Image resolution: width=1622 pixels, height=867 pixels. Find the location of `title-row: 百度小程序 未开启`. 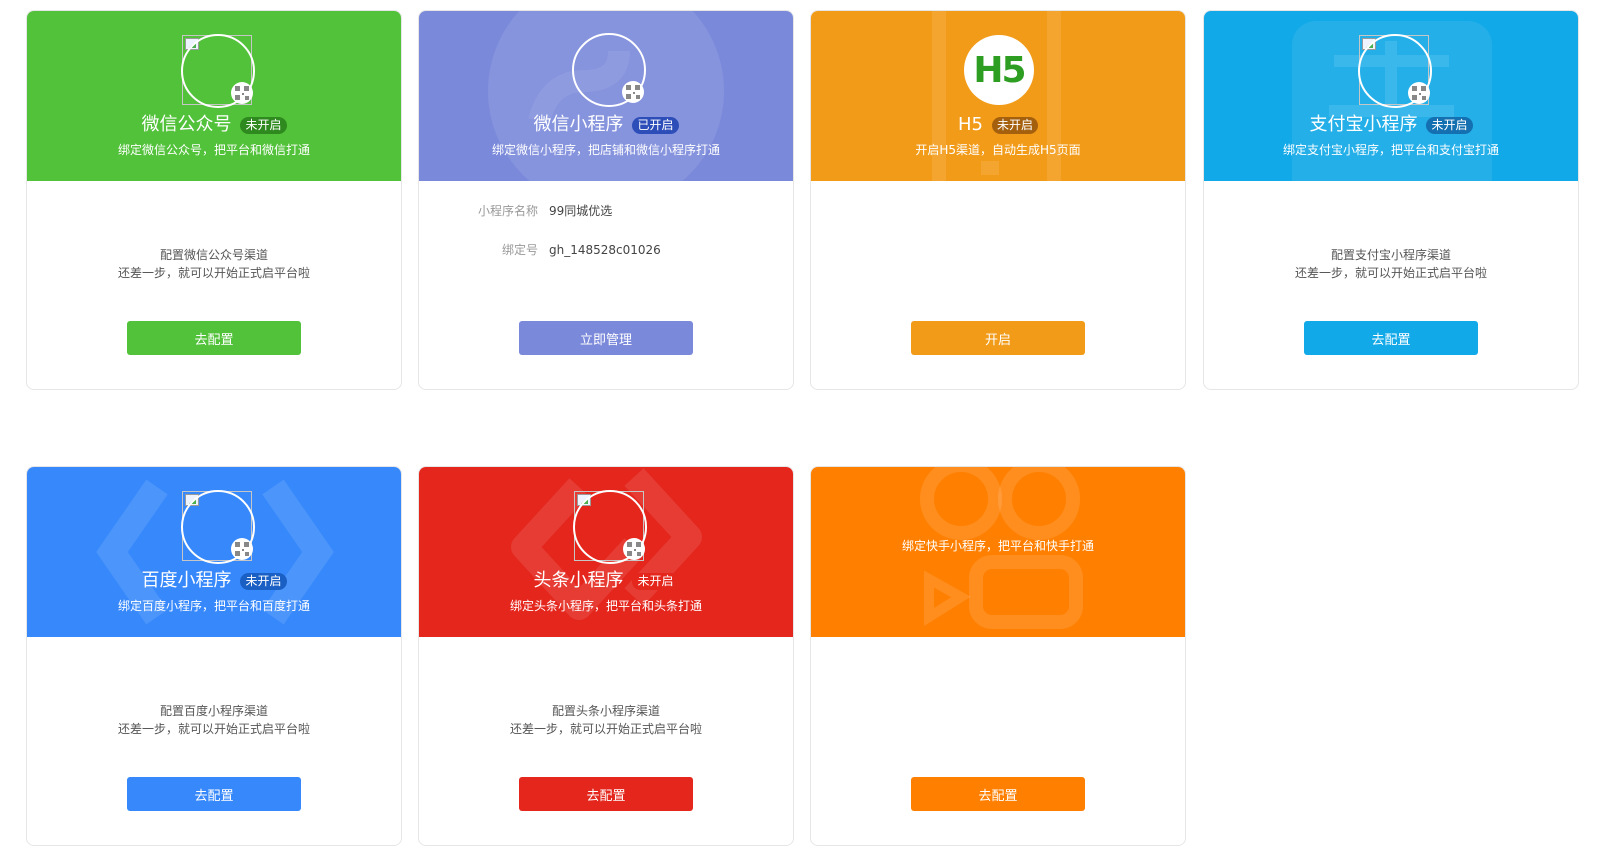

title-row: 百度小程序 未开启 is located at coordinates (214, 581).